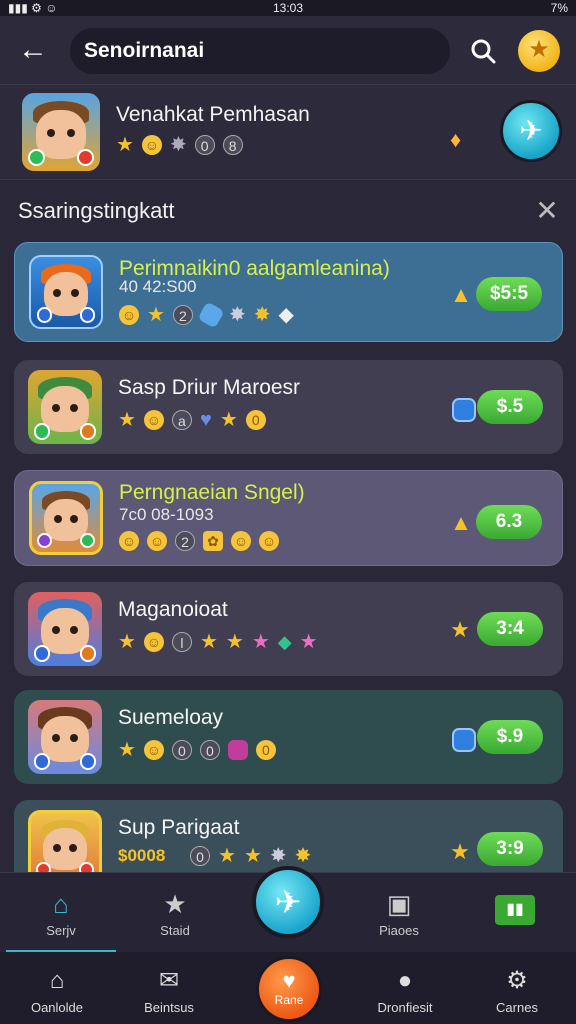  What do you see at coordinates (539, 51) in the screenshot?
I see `star-coin-icon: ★` at bounding box center [539, 51].